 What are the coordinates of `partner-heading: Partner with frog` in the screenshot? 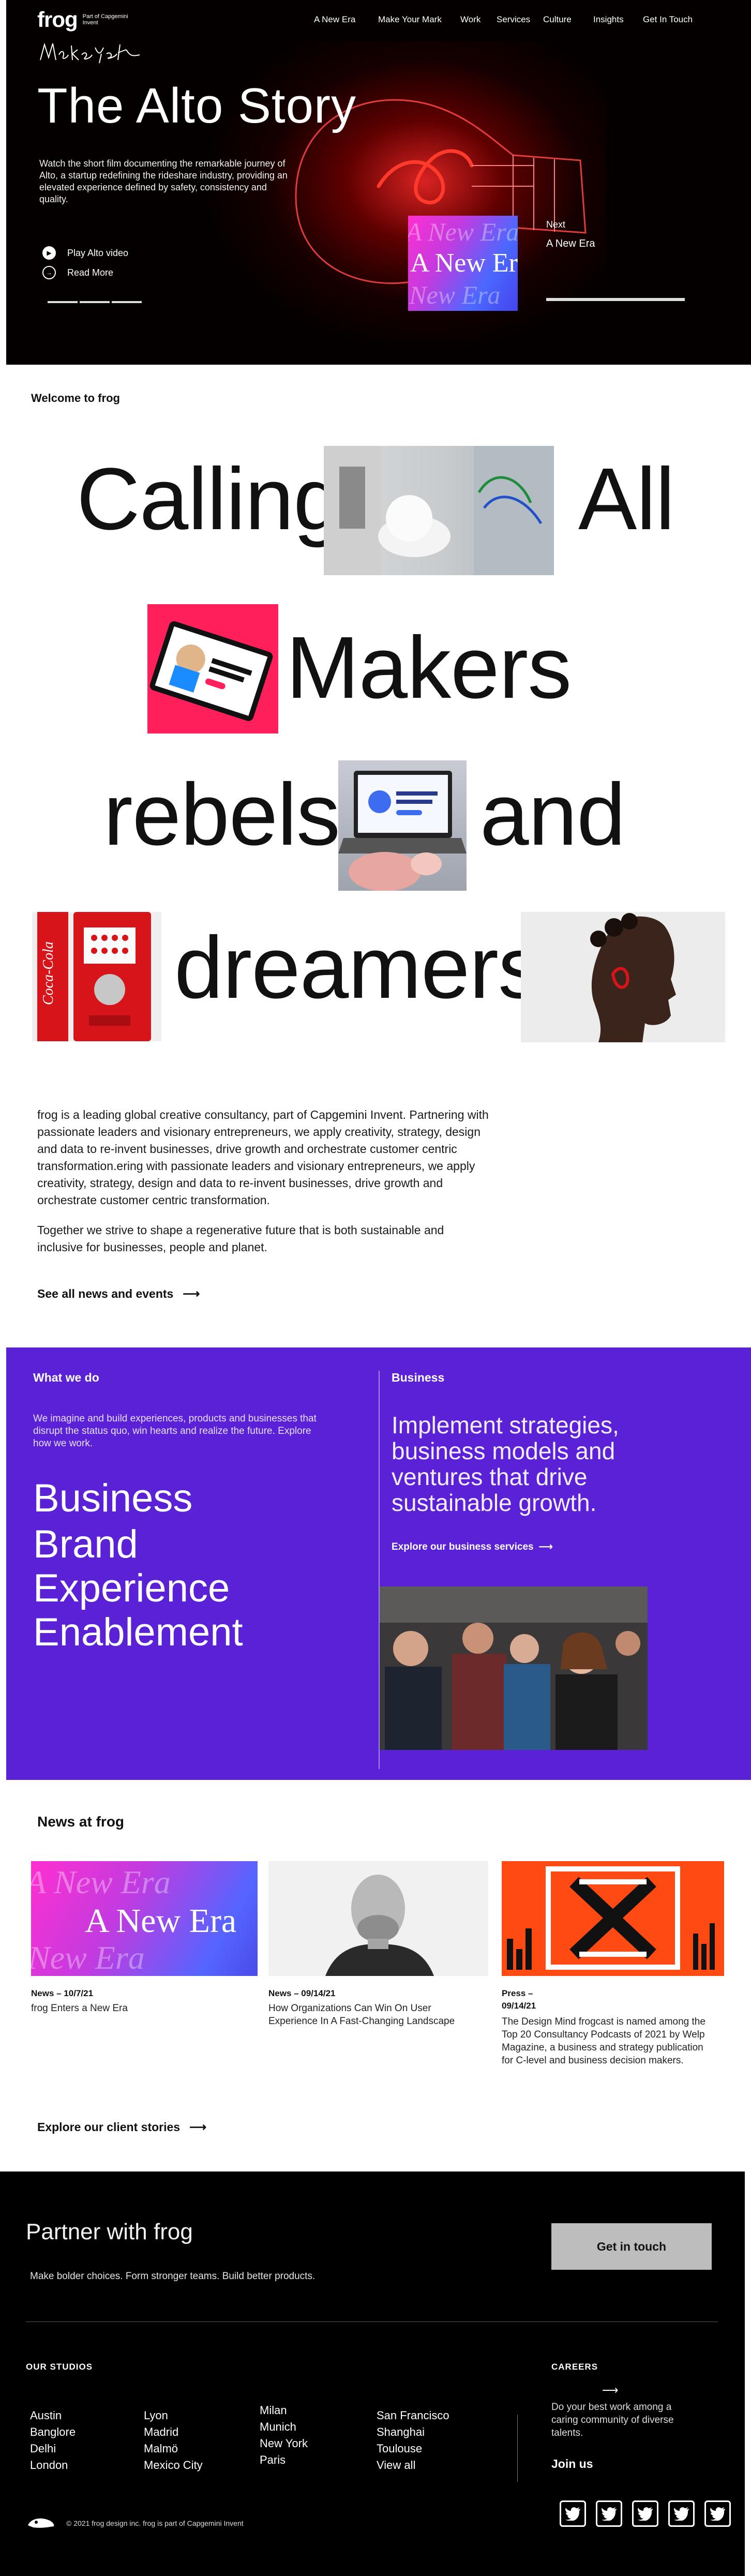 It's located at (109, 2231).